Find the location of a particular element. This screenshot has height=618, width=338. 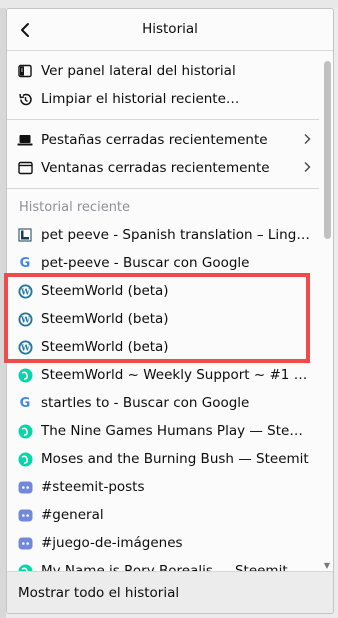

laptop-icon is located at coordinates (25, 140).